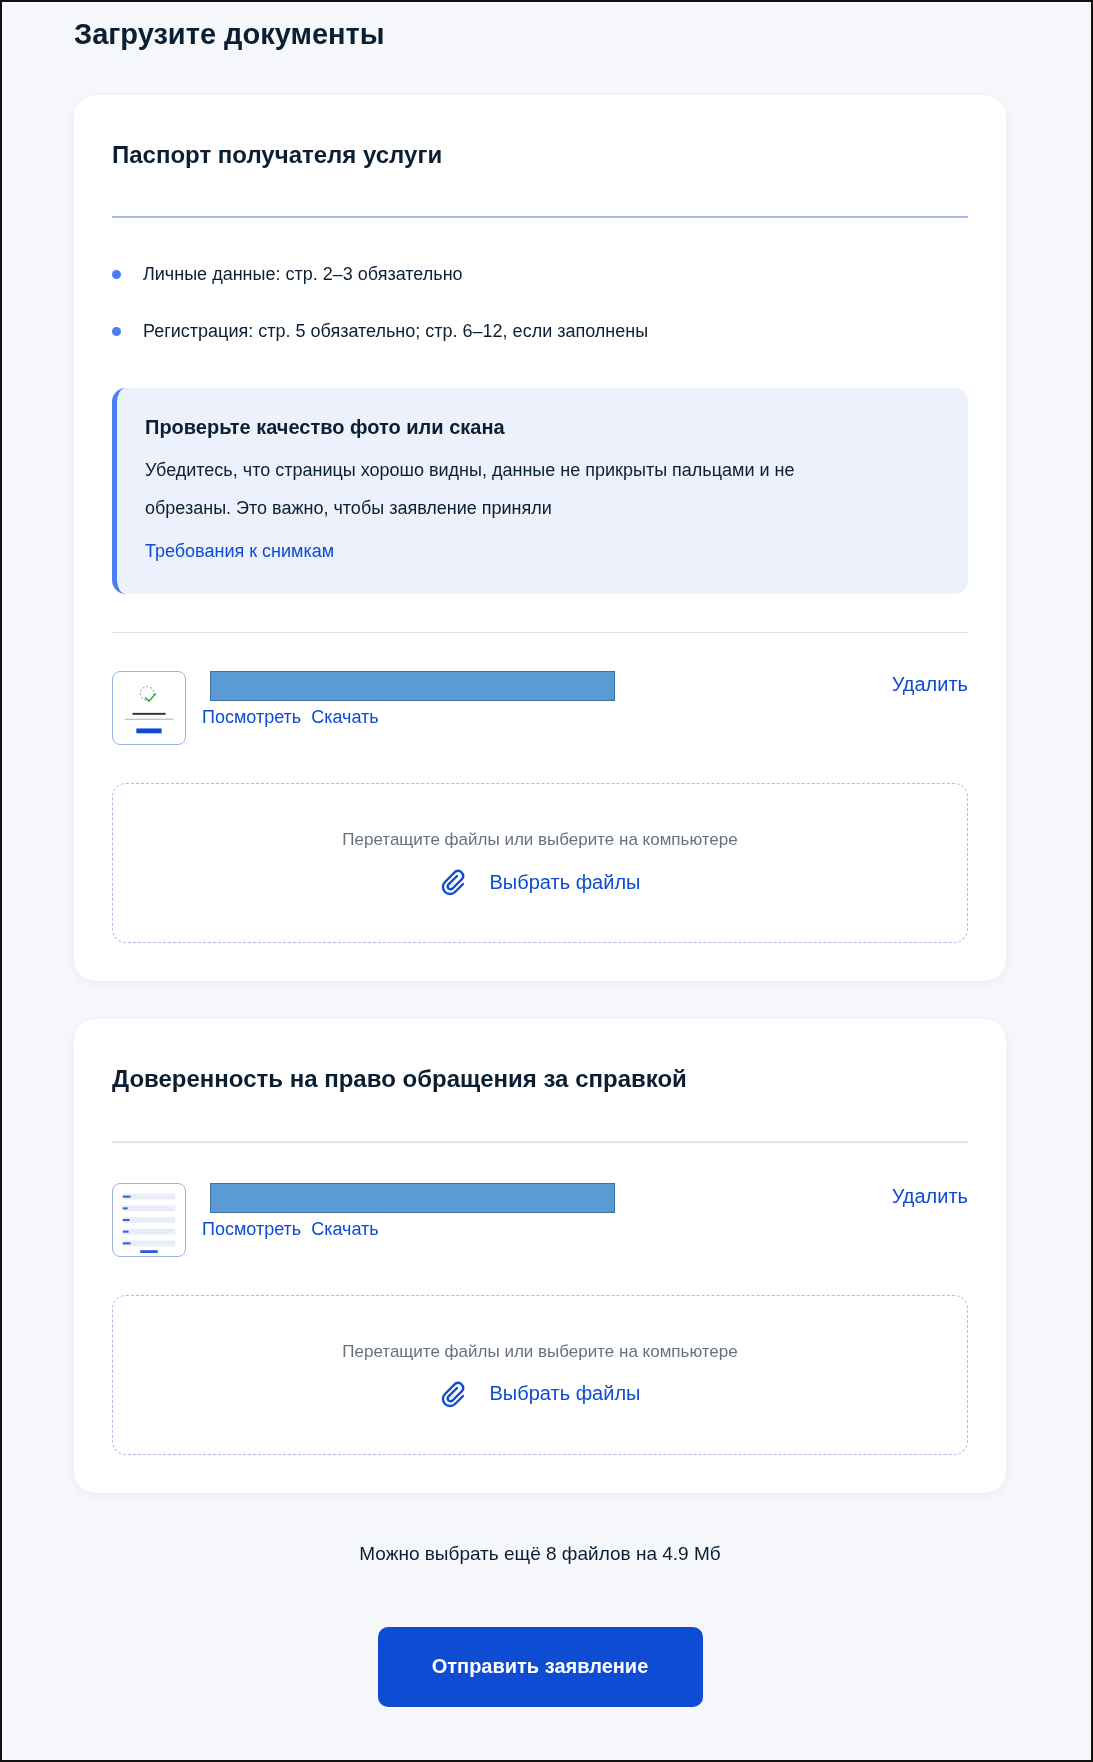 This screenshot has width=1093, height=1762. I want to click on file-limit-note: Можно выбрать ещё 8 файлов на 4.9 Мб, so click(540, 1553).